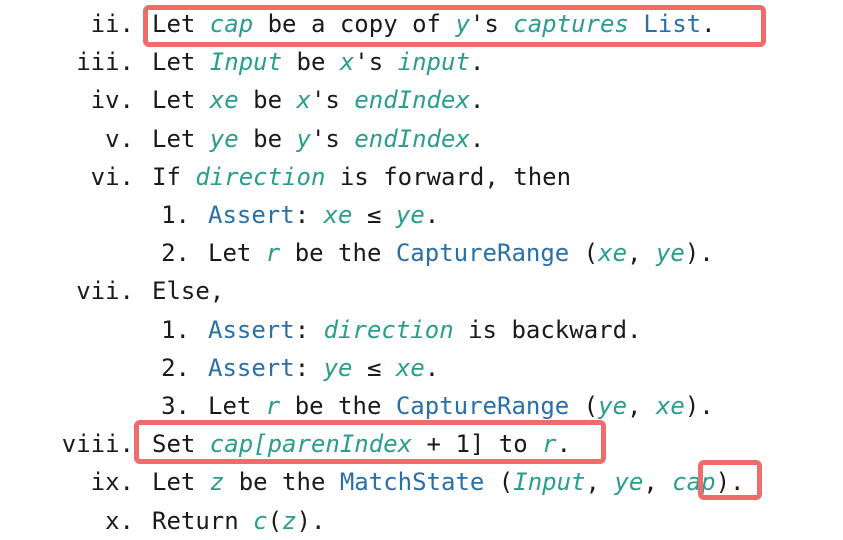  What do you see at coordinates (374, 215) in the screenshot?
I see `step-text-fragment: ≤` at bounding box center [374, 215].